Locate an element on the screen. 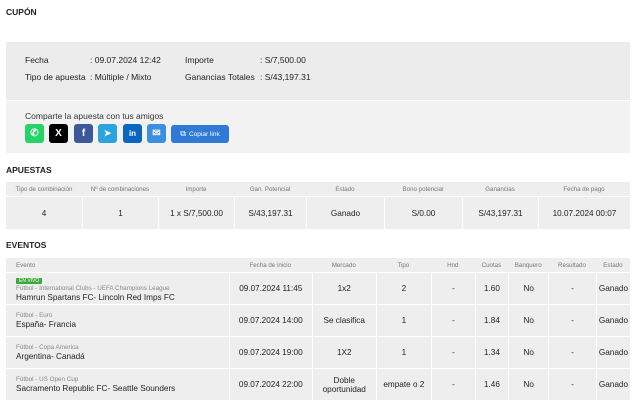 The width and height of the screenshot is (640, 406). telegram-button: ➤ is located at coordinates (107, 133).